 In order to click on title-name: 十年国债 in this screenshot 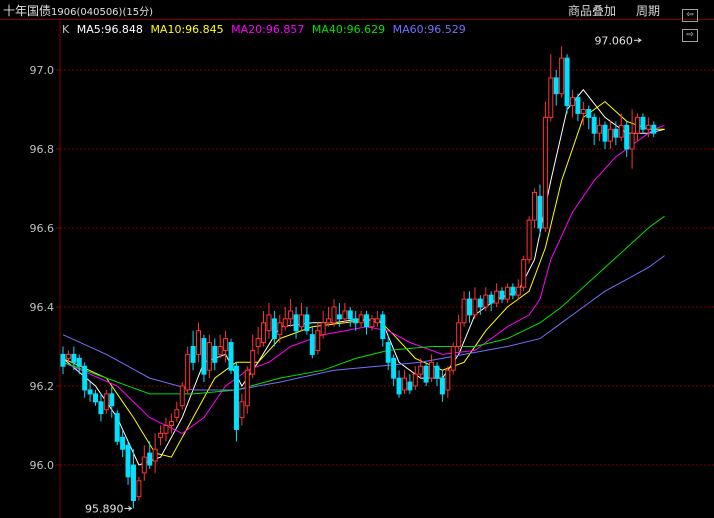, I will do `click(27, 11)`.